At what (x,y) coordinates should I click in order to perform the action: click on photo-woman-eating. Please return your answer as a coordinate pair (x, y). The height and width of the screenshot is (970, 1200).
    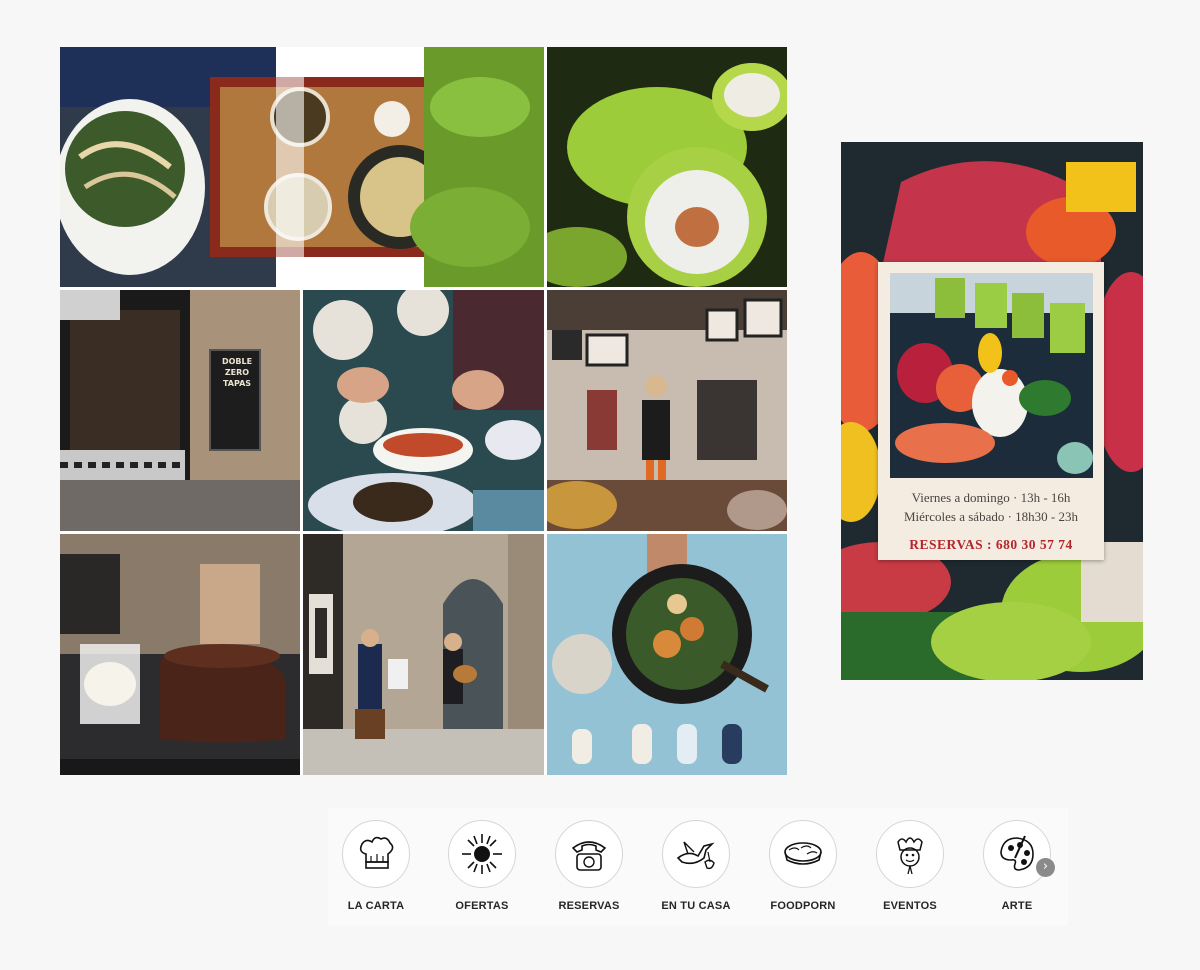
    Looking at the image, I should click on (423, 410).